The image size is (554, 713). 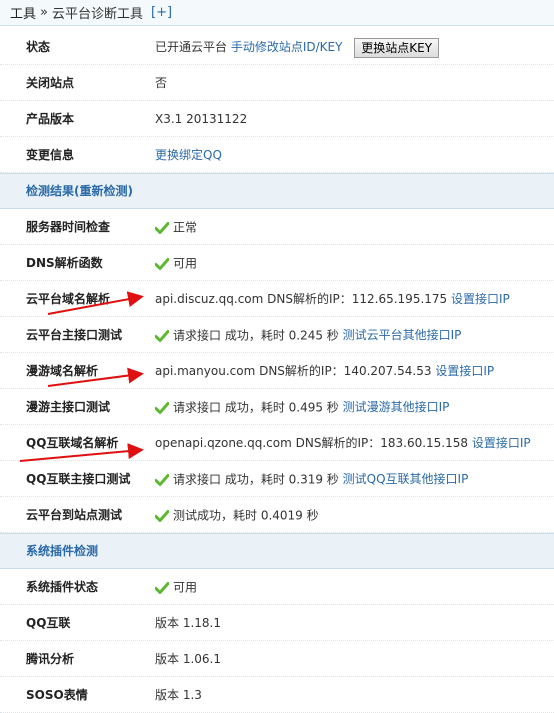 What do you see at coordinates (277, 83) in the screenshot?
I see `row-closed: 关闭站点 否` at bounding box center [277, 83].